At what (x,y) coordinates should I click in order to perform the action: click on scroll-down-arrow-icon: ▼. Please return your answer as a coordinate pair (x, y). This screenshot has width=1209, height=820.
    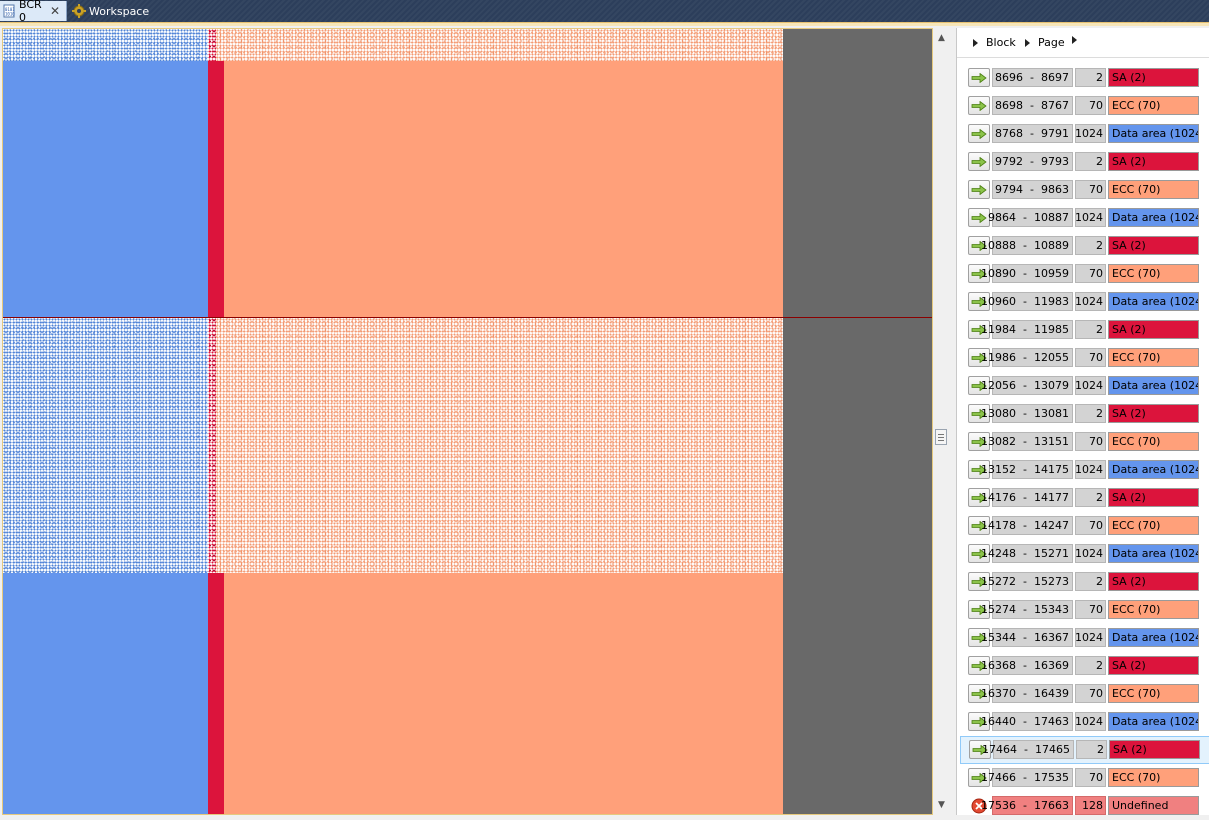
    Looking at the image, I should click on (941, 805).